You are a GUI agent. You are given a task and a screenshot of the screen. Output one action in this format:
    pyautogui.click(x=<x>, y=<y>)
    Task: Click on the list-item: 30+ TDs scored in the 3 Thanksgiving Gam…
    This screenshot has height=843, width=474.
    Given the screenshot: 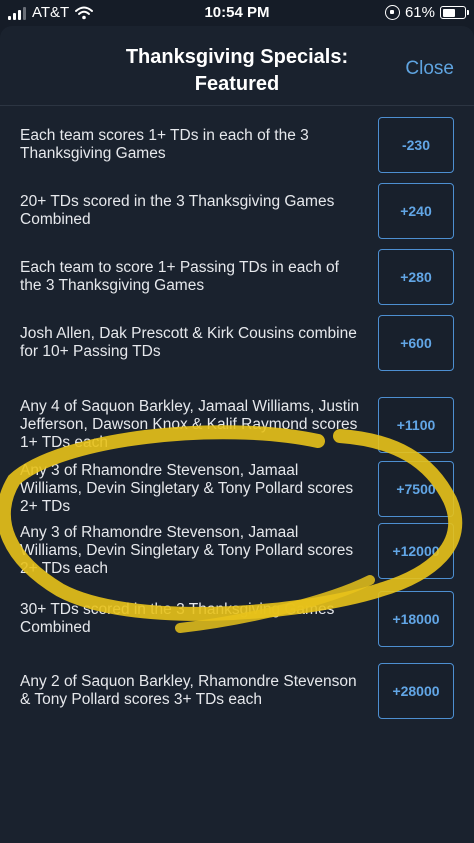 What is the action you would take?
    pyautogui.click(x=237, y=619)
    